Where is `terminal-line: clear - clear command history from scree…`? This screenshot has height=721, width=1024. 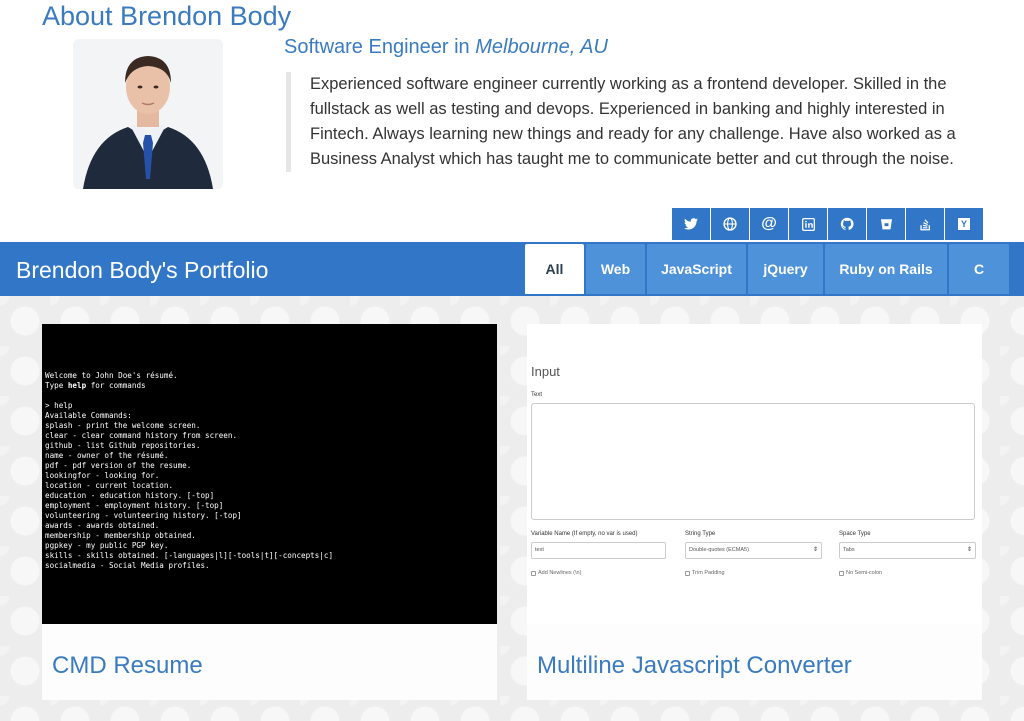 terminal-line: clear - clear command history from scree… is located at coordinates (141, 435).